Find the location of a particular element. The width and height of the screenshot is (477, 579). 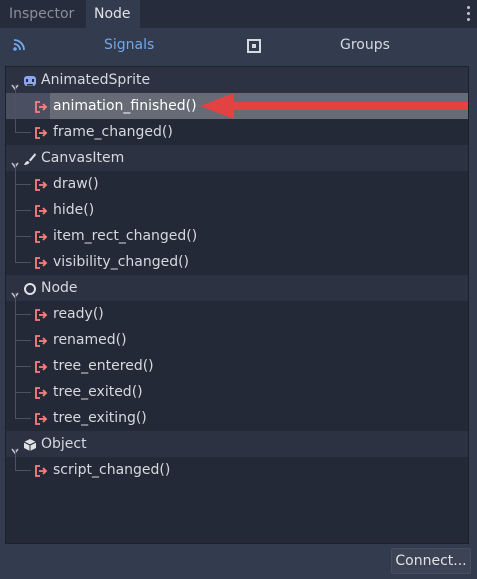

signal-row: frame_changed() is located at coordinates (237, 132).